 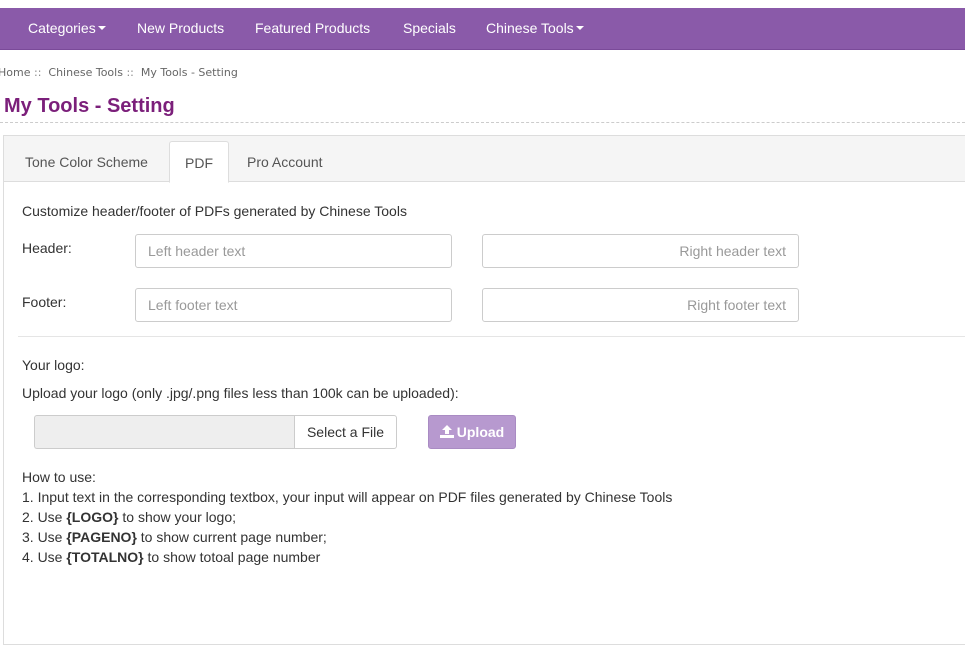 I want to click on howto-line-2-suffix: to show your logo;, so click(x=177, y=517).